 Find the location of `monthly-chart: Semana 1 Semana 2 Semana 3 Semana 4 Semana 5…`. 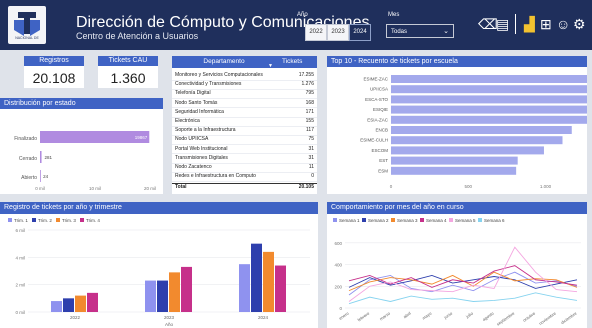

monthly-chart: Semana 1 Semana 2 Semana 3 Semana 4 Semana 5… is located at coordinates (457, 272).